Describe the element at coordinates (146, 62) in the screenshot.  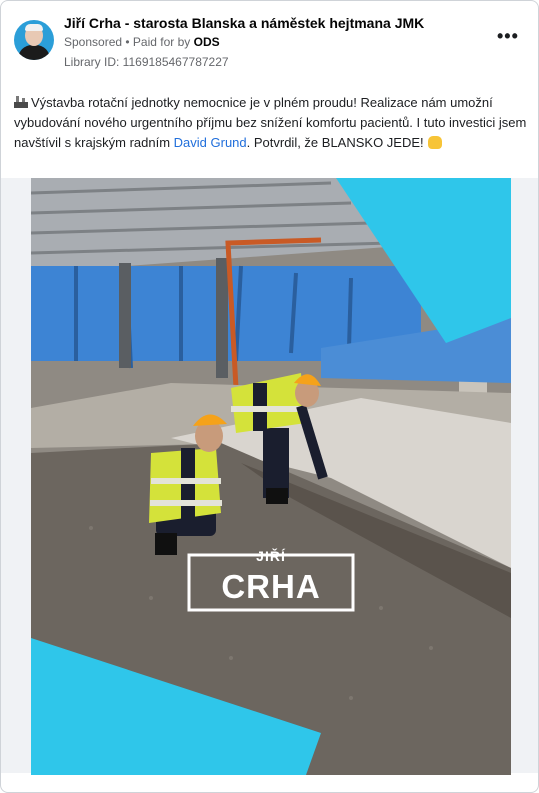
I see `library-id: Library ID: 1169185467787227` at that location.